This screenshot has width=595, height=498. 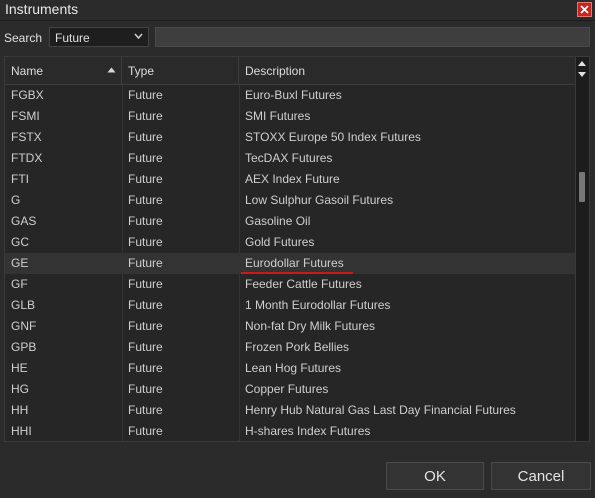 I want to click on instrument-description-cell: TecDAX Futures, so click(x=289, y=158).